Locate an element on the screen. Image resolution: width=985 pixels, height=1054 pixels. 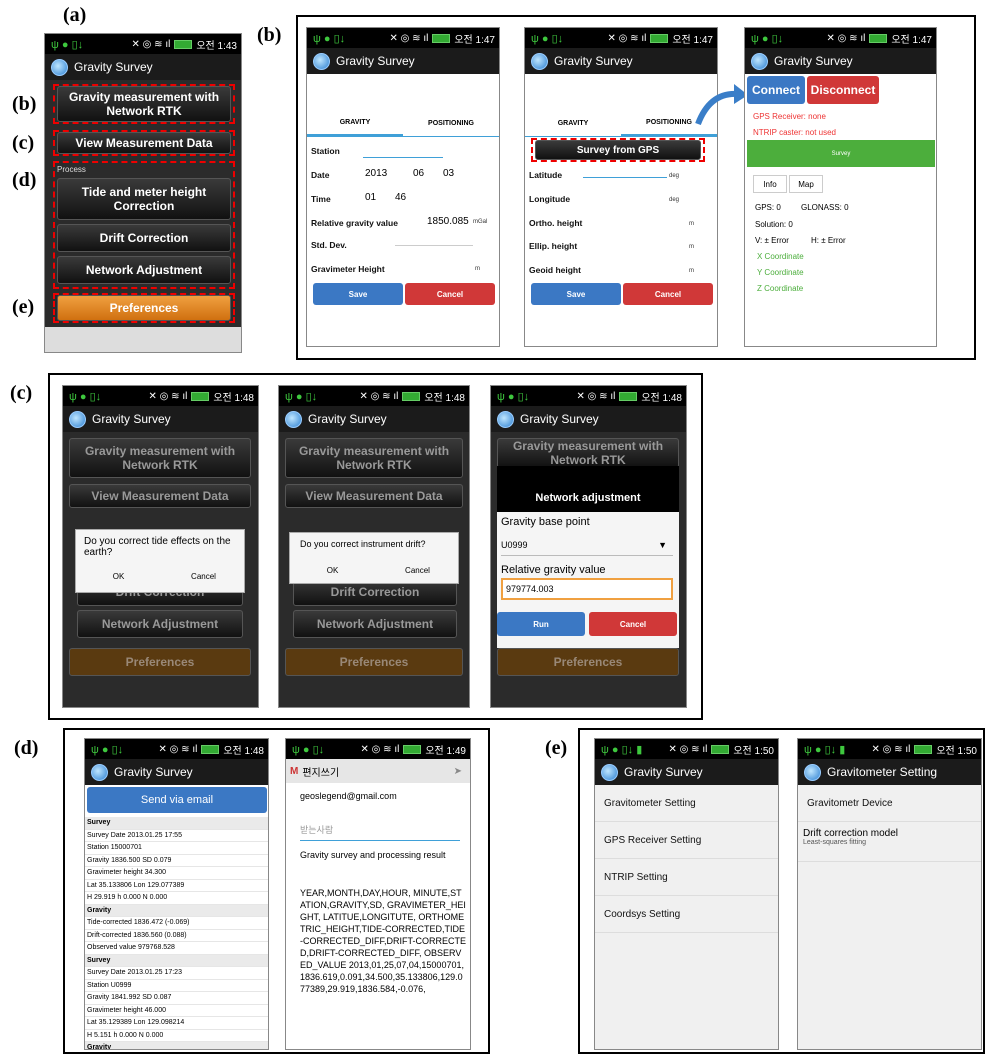
z-coordinate: Z Coordinate is located at coordinates (780, 288).